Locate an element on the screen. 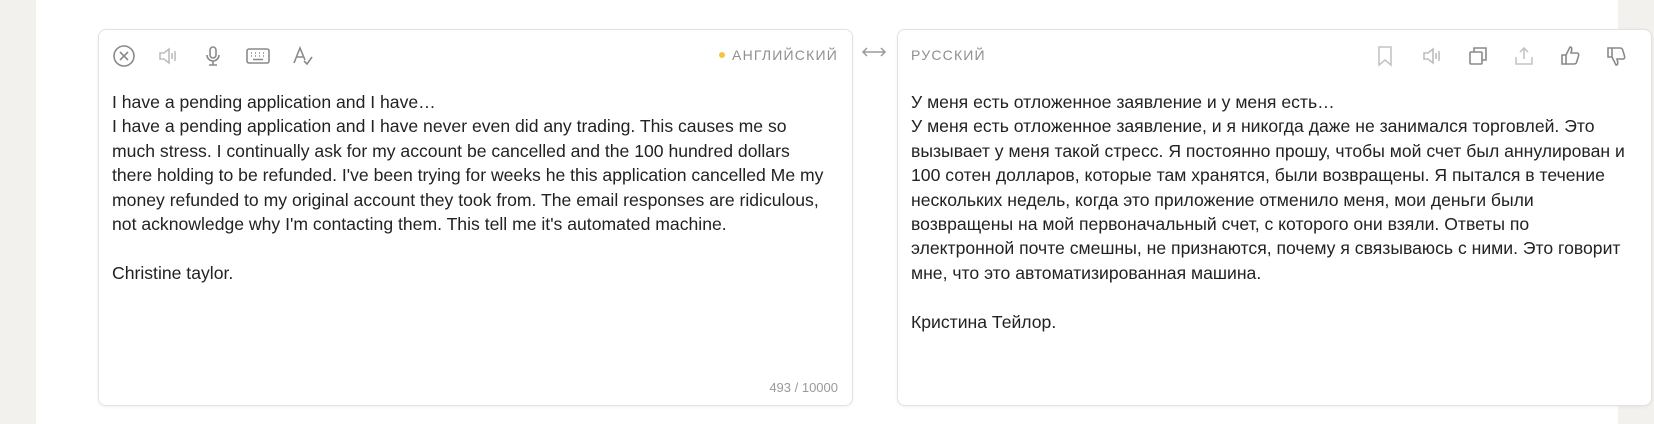 Image resolution: width=1654 pixels, height=424 pixels. thumbs-up-icon is located at coordinates (1570, 56).